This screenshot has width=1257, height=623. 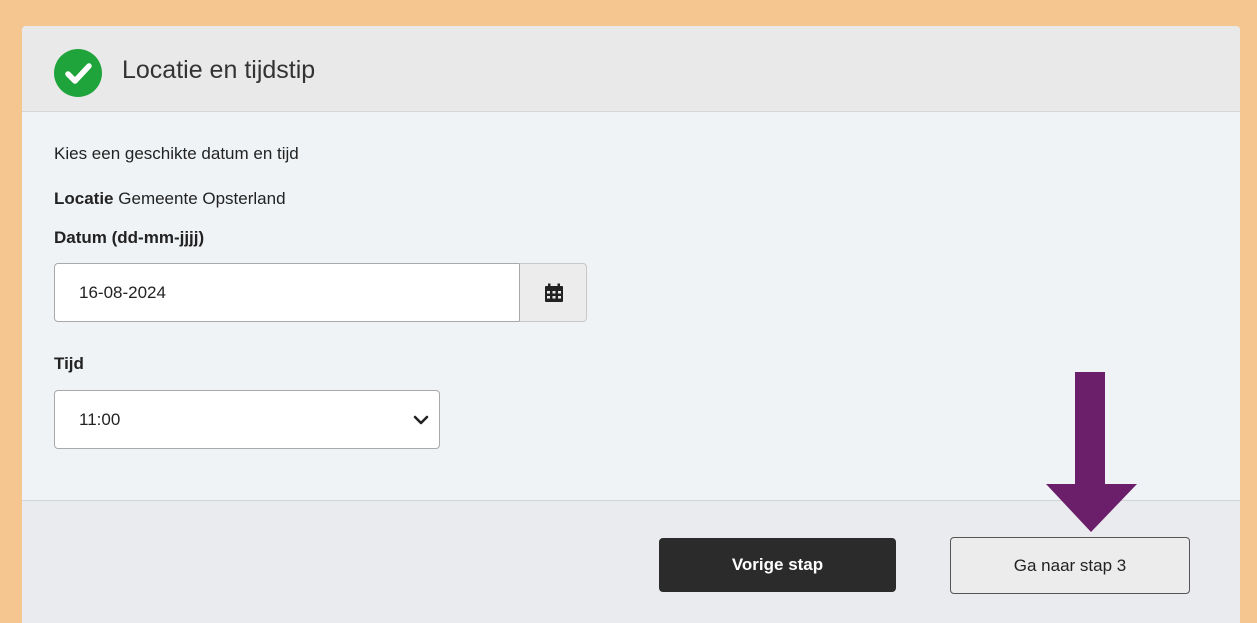 What do you see at coordinates (1070, 565) in the screenshot?
I see `next-step-button: Ga naar stap 3` at bounding box center [1070, 565].